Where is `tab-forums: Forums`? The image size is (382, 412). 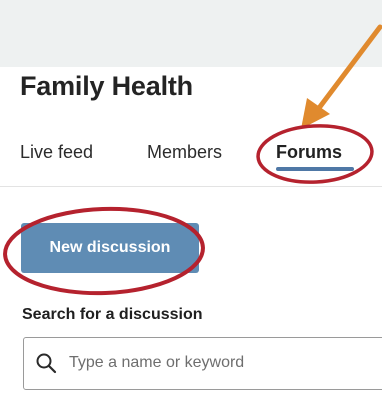
tab-forums: Forums is located at coordinates (309, 152).